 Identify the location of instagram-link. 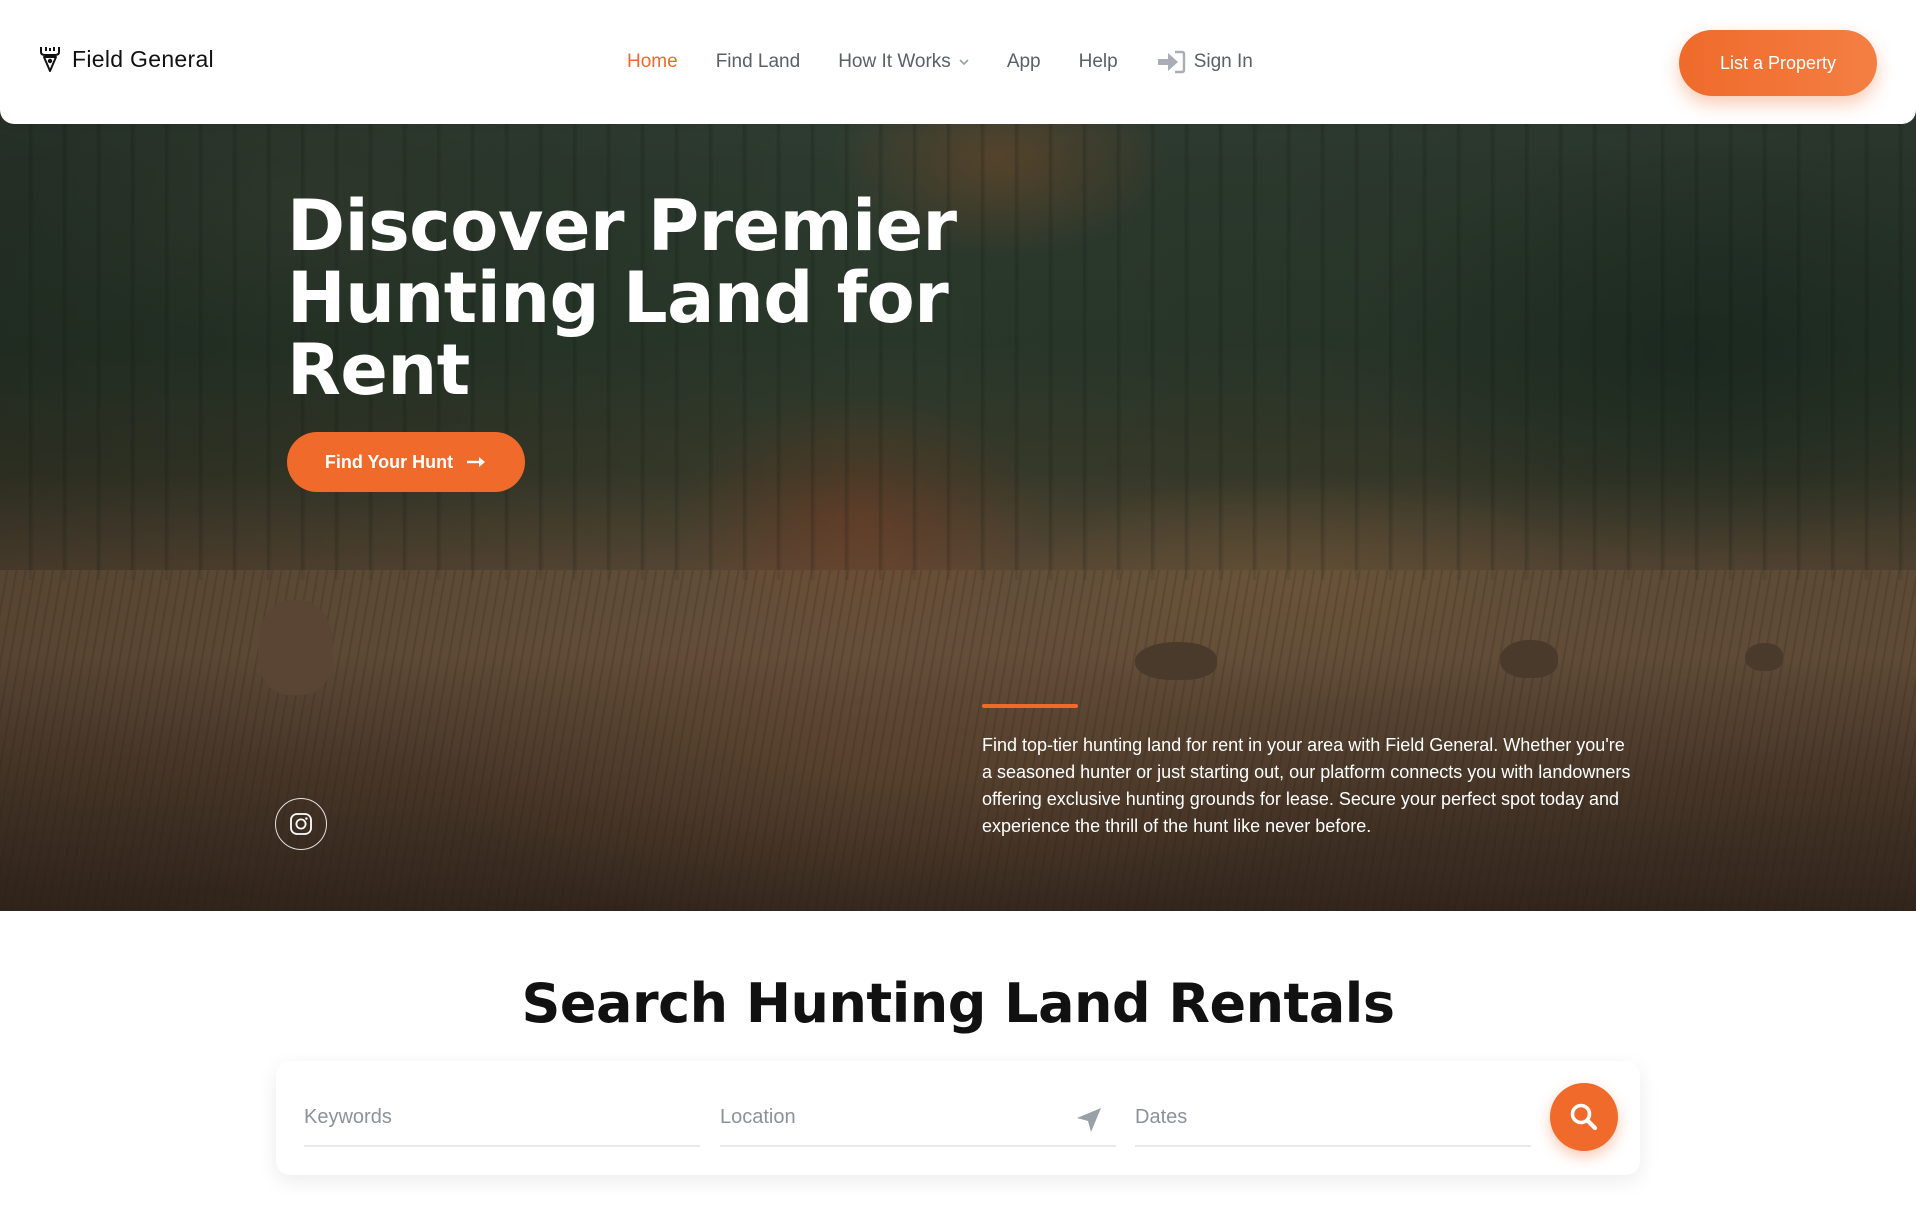
(301, 824).